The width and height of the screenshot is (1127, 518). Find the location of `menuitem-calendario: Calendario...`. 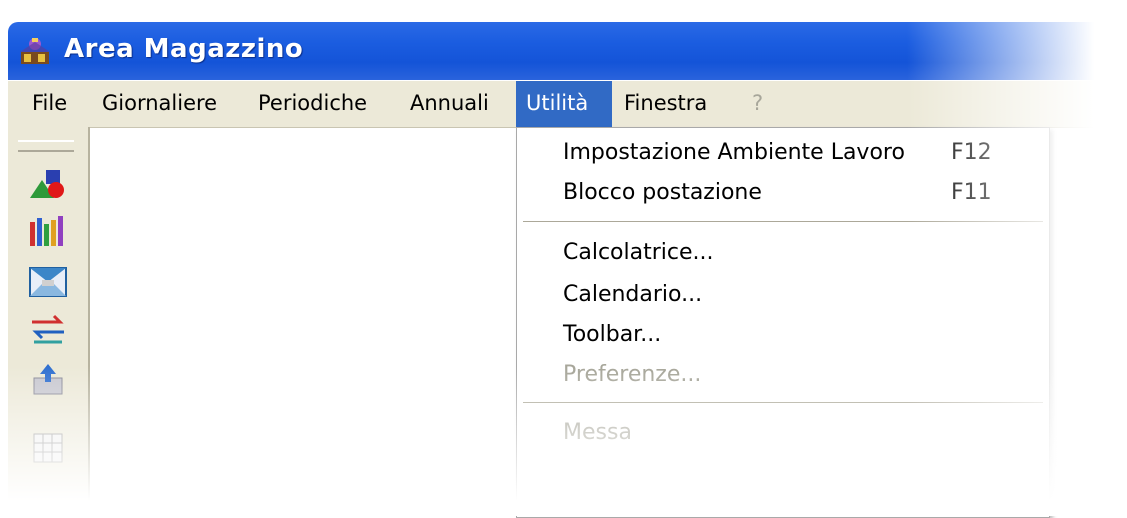

menuitem-calendario: Calendario... is located at coordinates (632, 294).